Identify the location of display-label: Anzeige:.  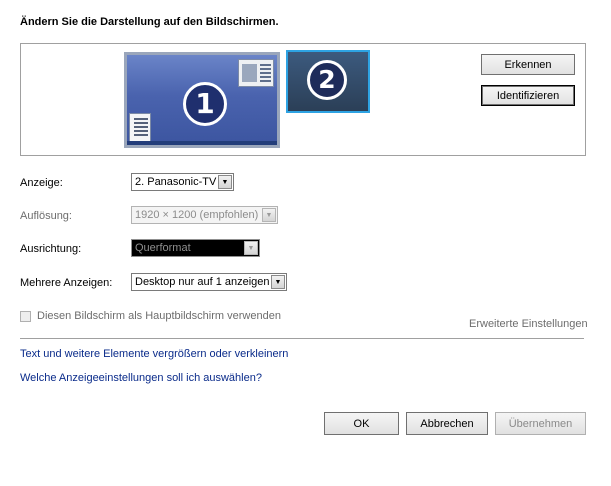
(41, 183).